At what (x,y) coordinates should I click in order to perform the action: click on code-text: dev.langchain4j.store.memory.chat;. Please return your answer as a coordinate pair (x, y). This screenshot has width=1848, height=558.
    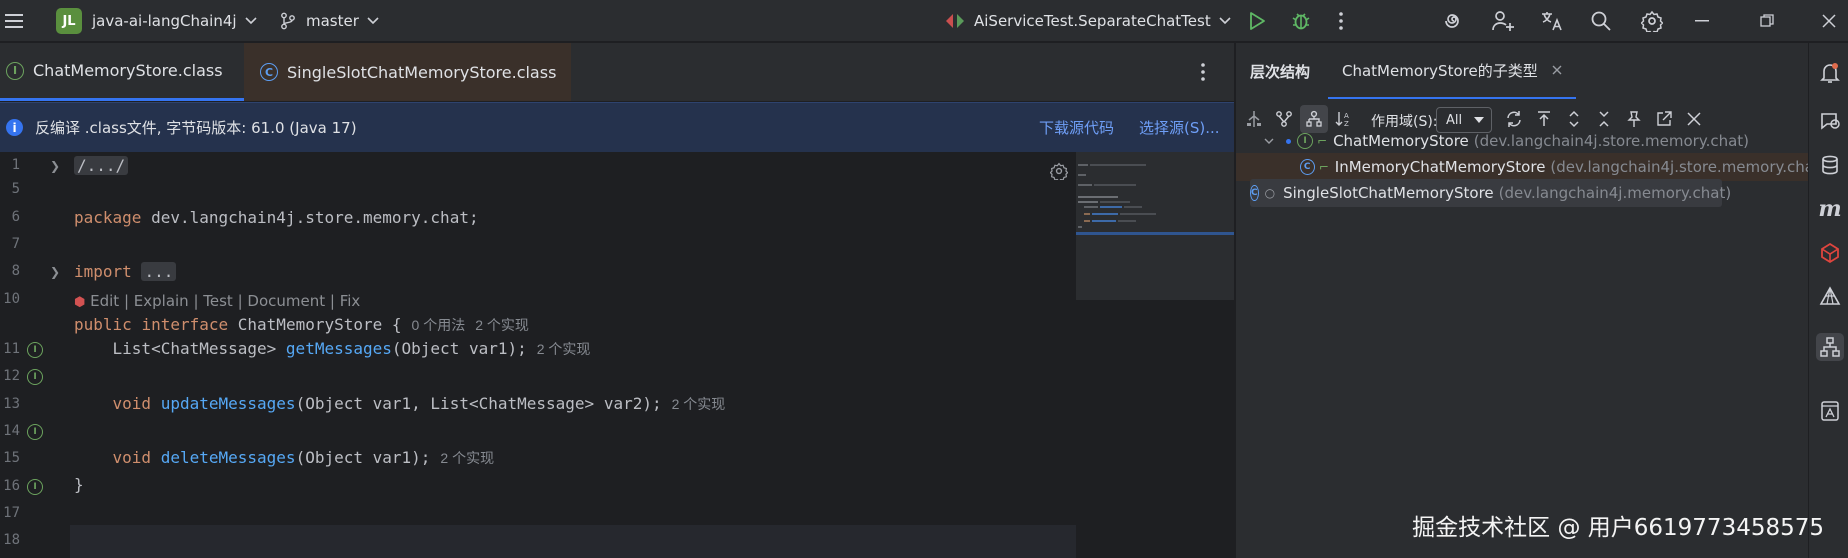
    Looking at the image, I should click on (310, 217).